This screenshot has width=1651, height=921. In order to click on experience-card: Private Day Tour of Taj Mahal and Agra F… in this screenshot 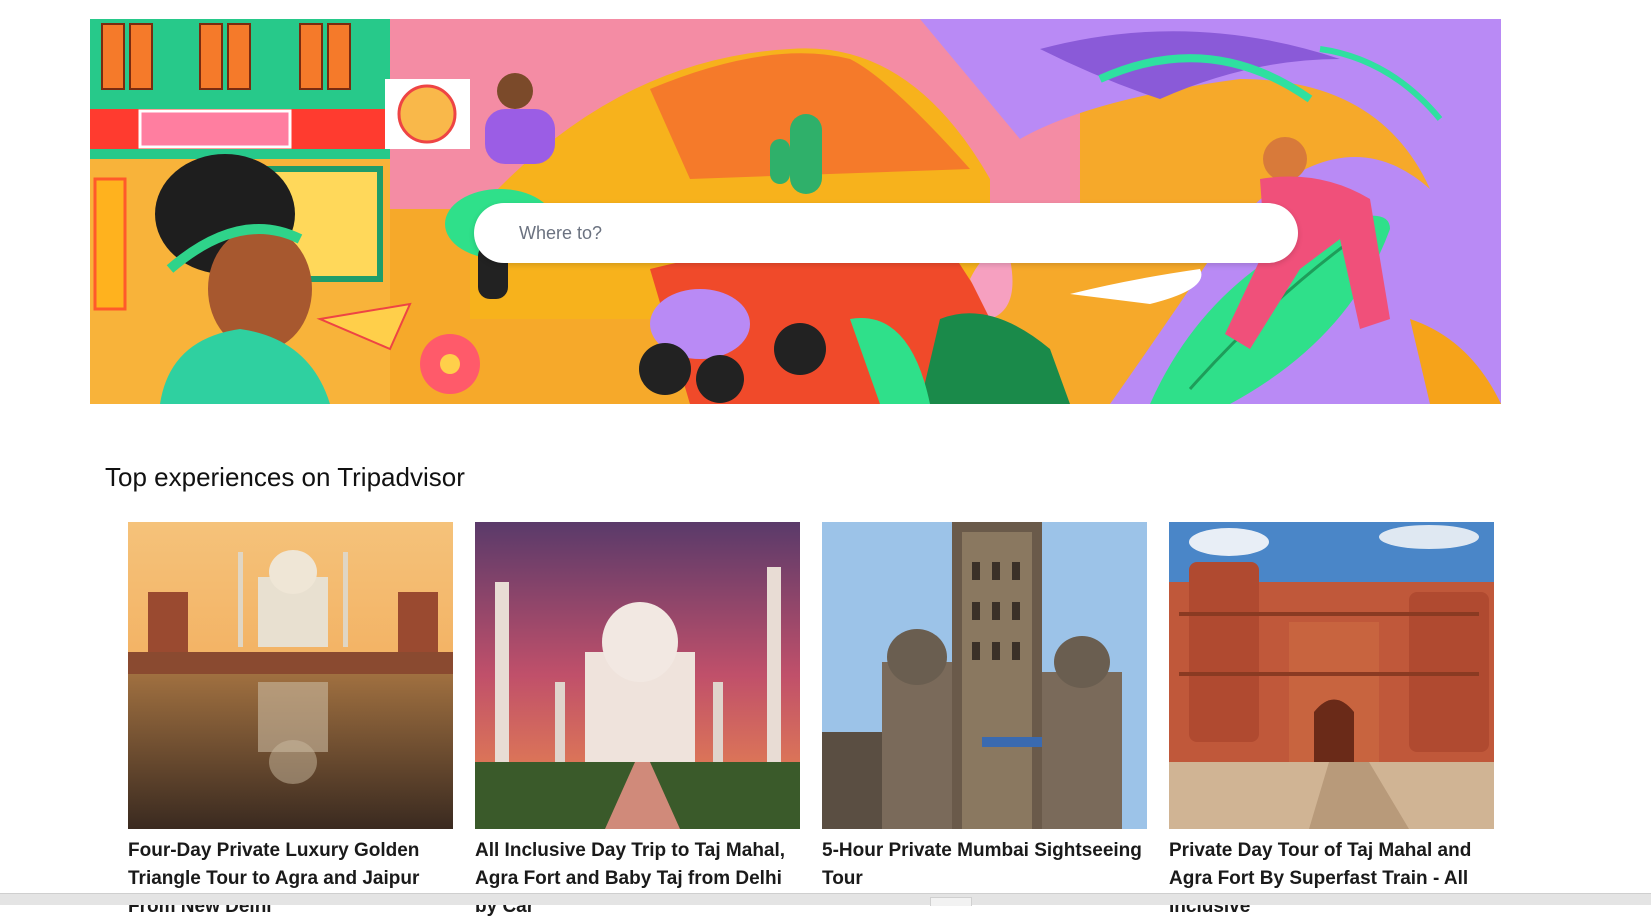, I will do `click(1331, 721)`.